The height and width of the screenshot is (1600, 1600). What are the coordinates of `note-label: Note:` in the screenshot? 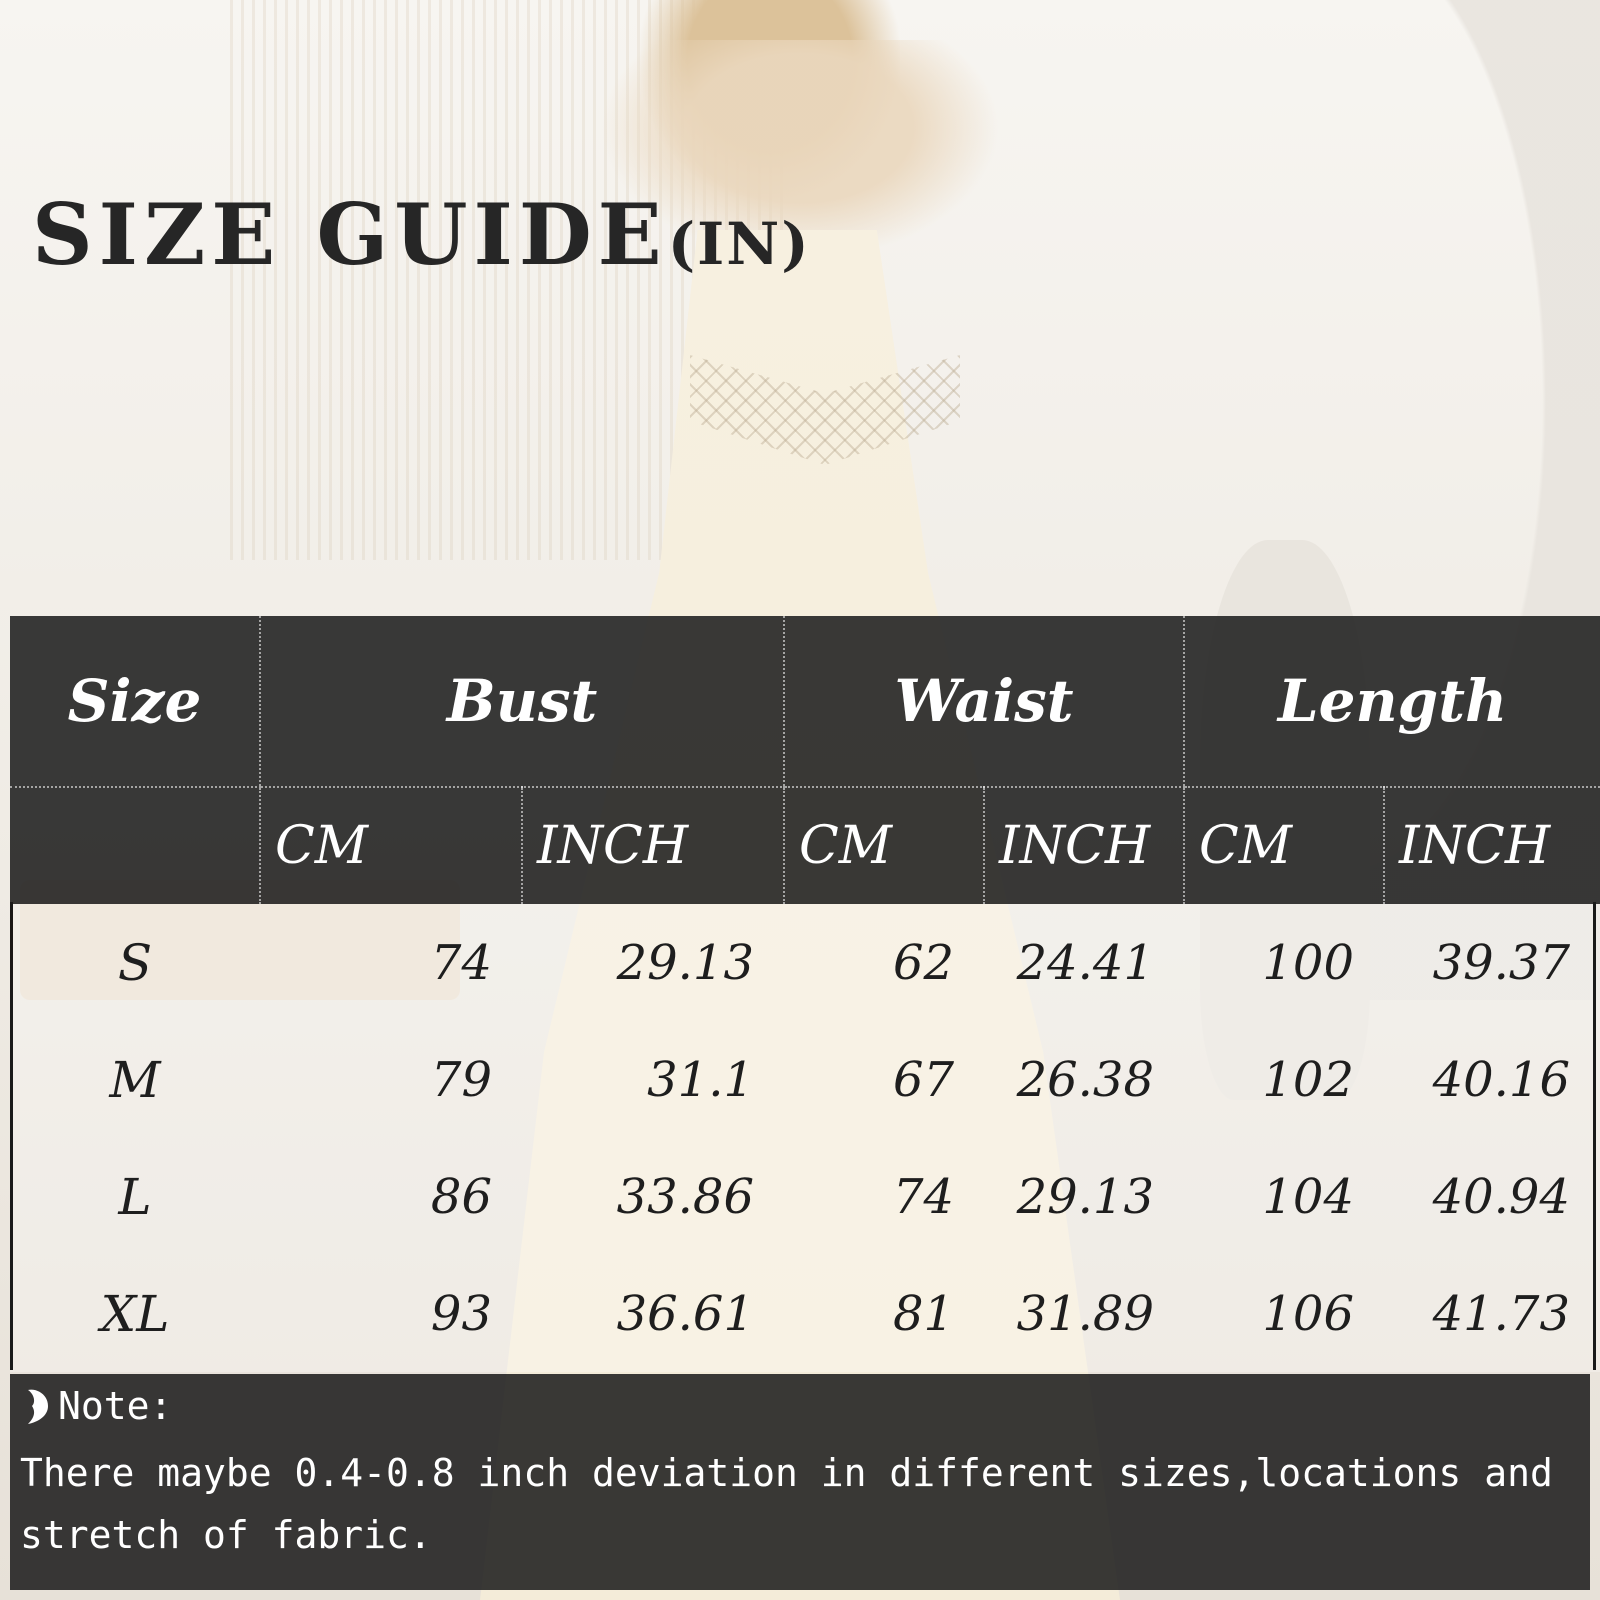 It's located at (115, 1406).